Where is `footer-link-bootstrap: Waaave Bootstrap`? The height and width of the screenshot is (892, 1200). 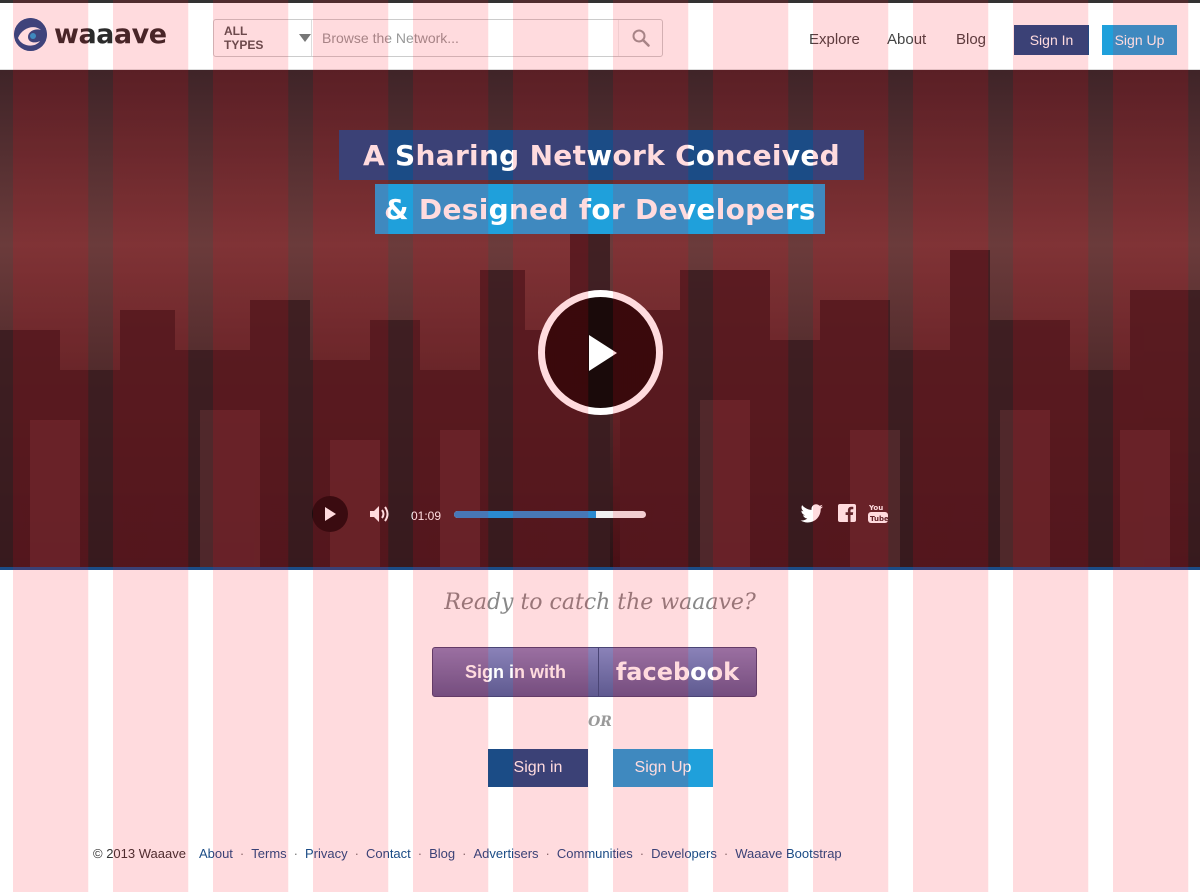
footer-link-bootstrap: Waaave Bootstrap is located at coordinates (788, 853).